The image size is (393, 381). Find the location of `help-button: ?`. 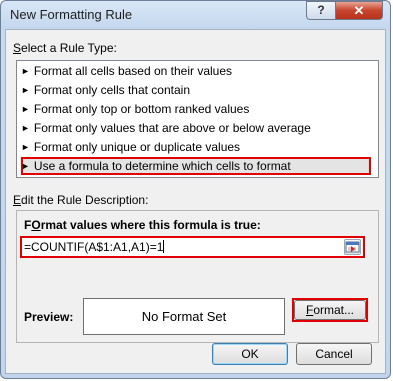

help-button: ? is located at coordinates (321, 10).